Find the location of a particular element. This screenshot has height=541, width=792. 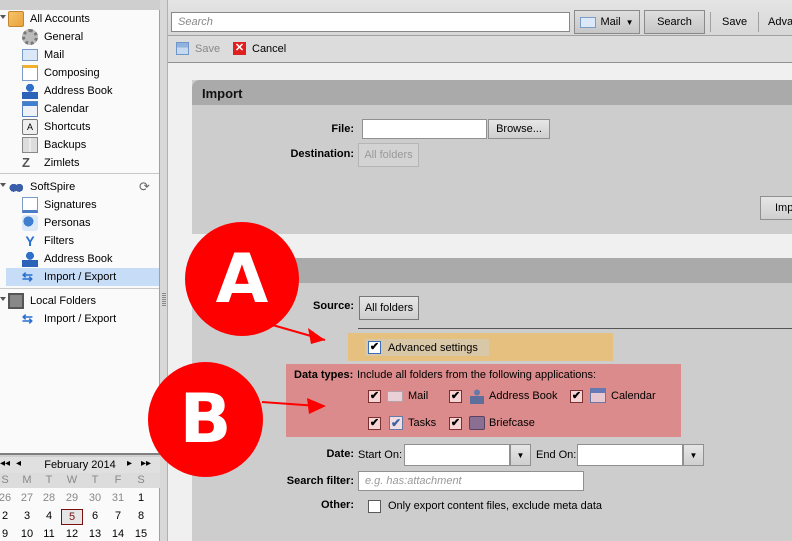

calendar-day: 27 is located at coordinates (27, 499).